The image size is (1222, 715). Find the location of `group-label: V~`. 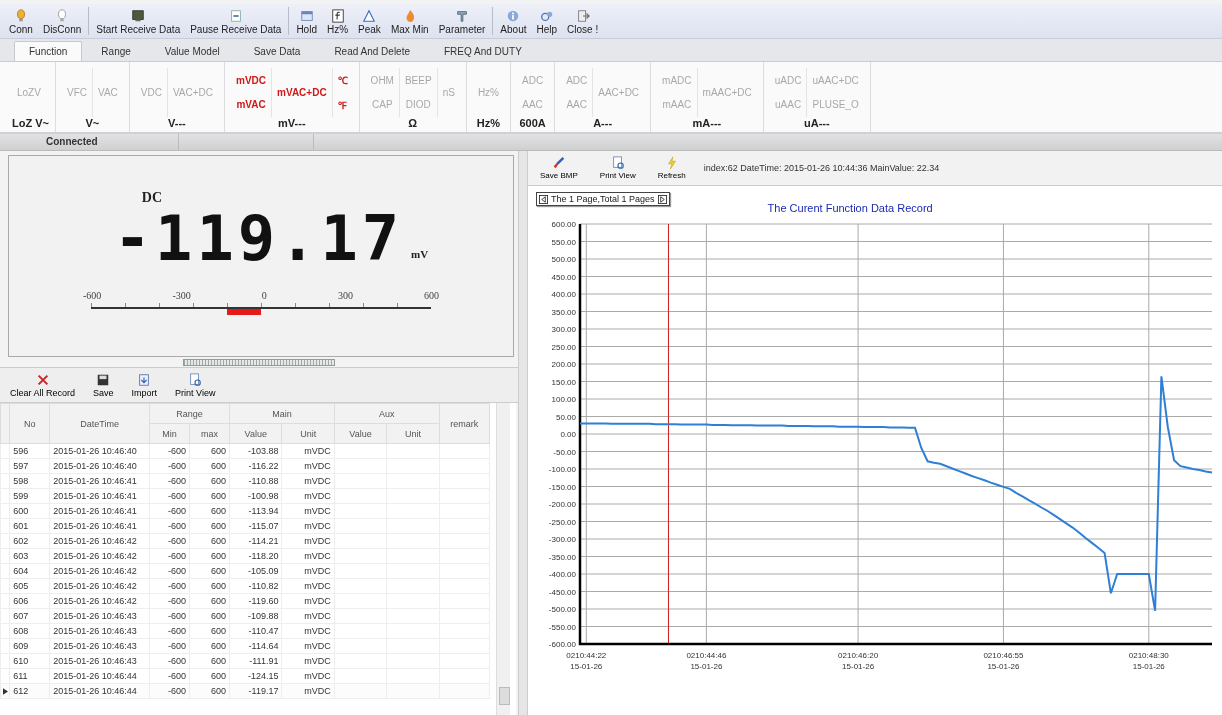

group-label: V~ is located at coordinates (92, 123).